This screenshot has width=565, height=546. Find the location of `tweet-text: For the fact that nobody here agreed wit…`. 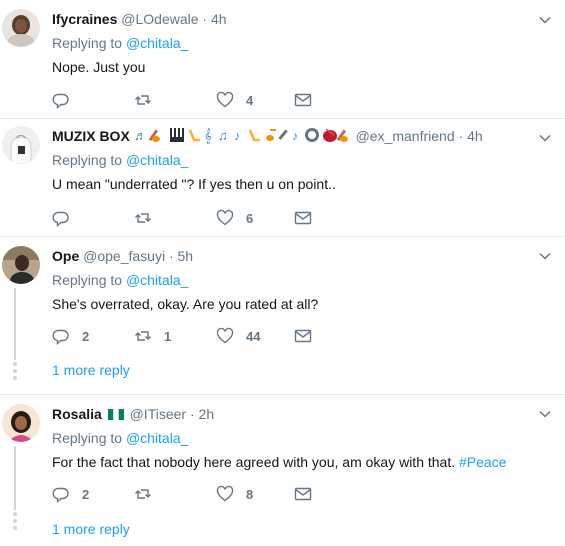

tweet-text: For the fact that nobody here agreed wit… is located at coordinates (308, 462).